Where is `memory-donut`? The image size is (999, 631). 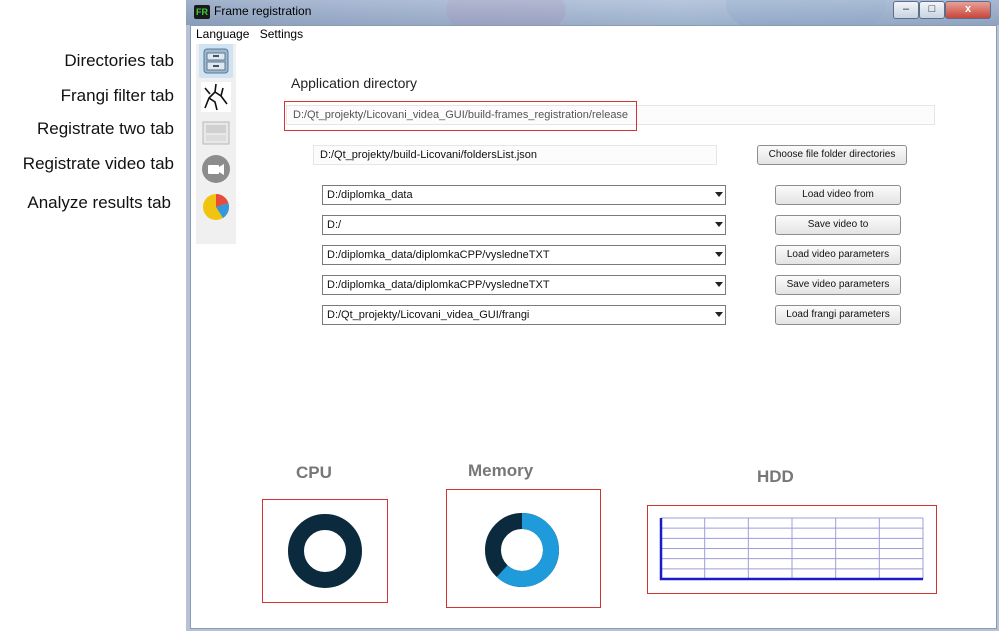
memory-donut is located at coordinates (522, 550).